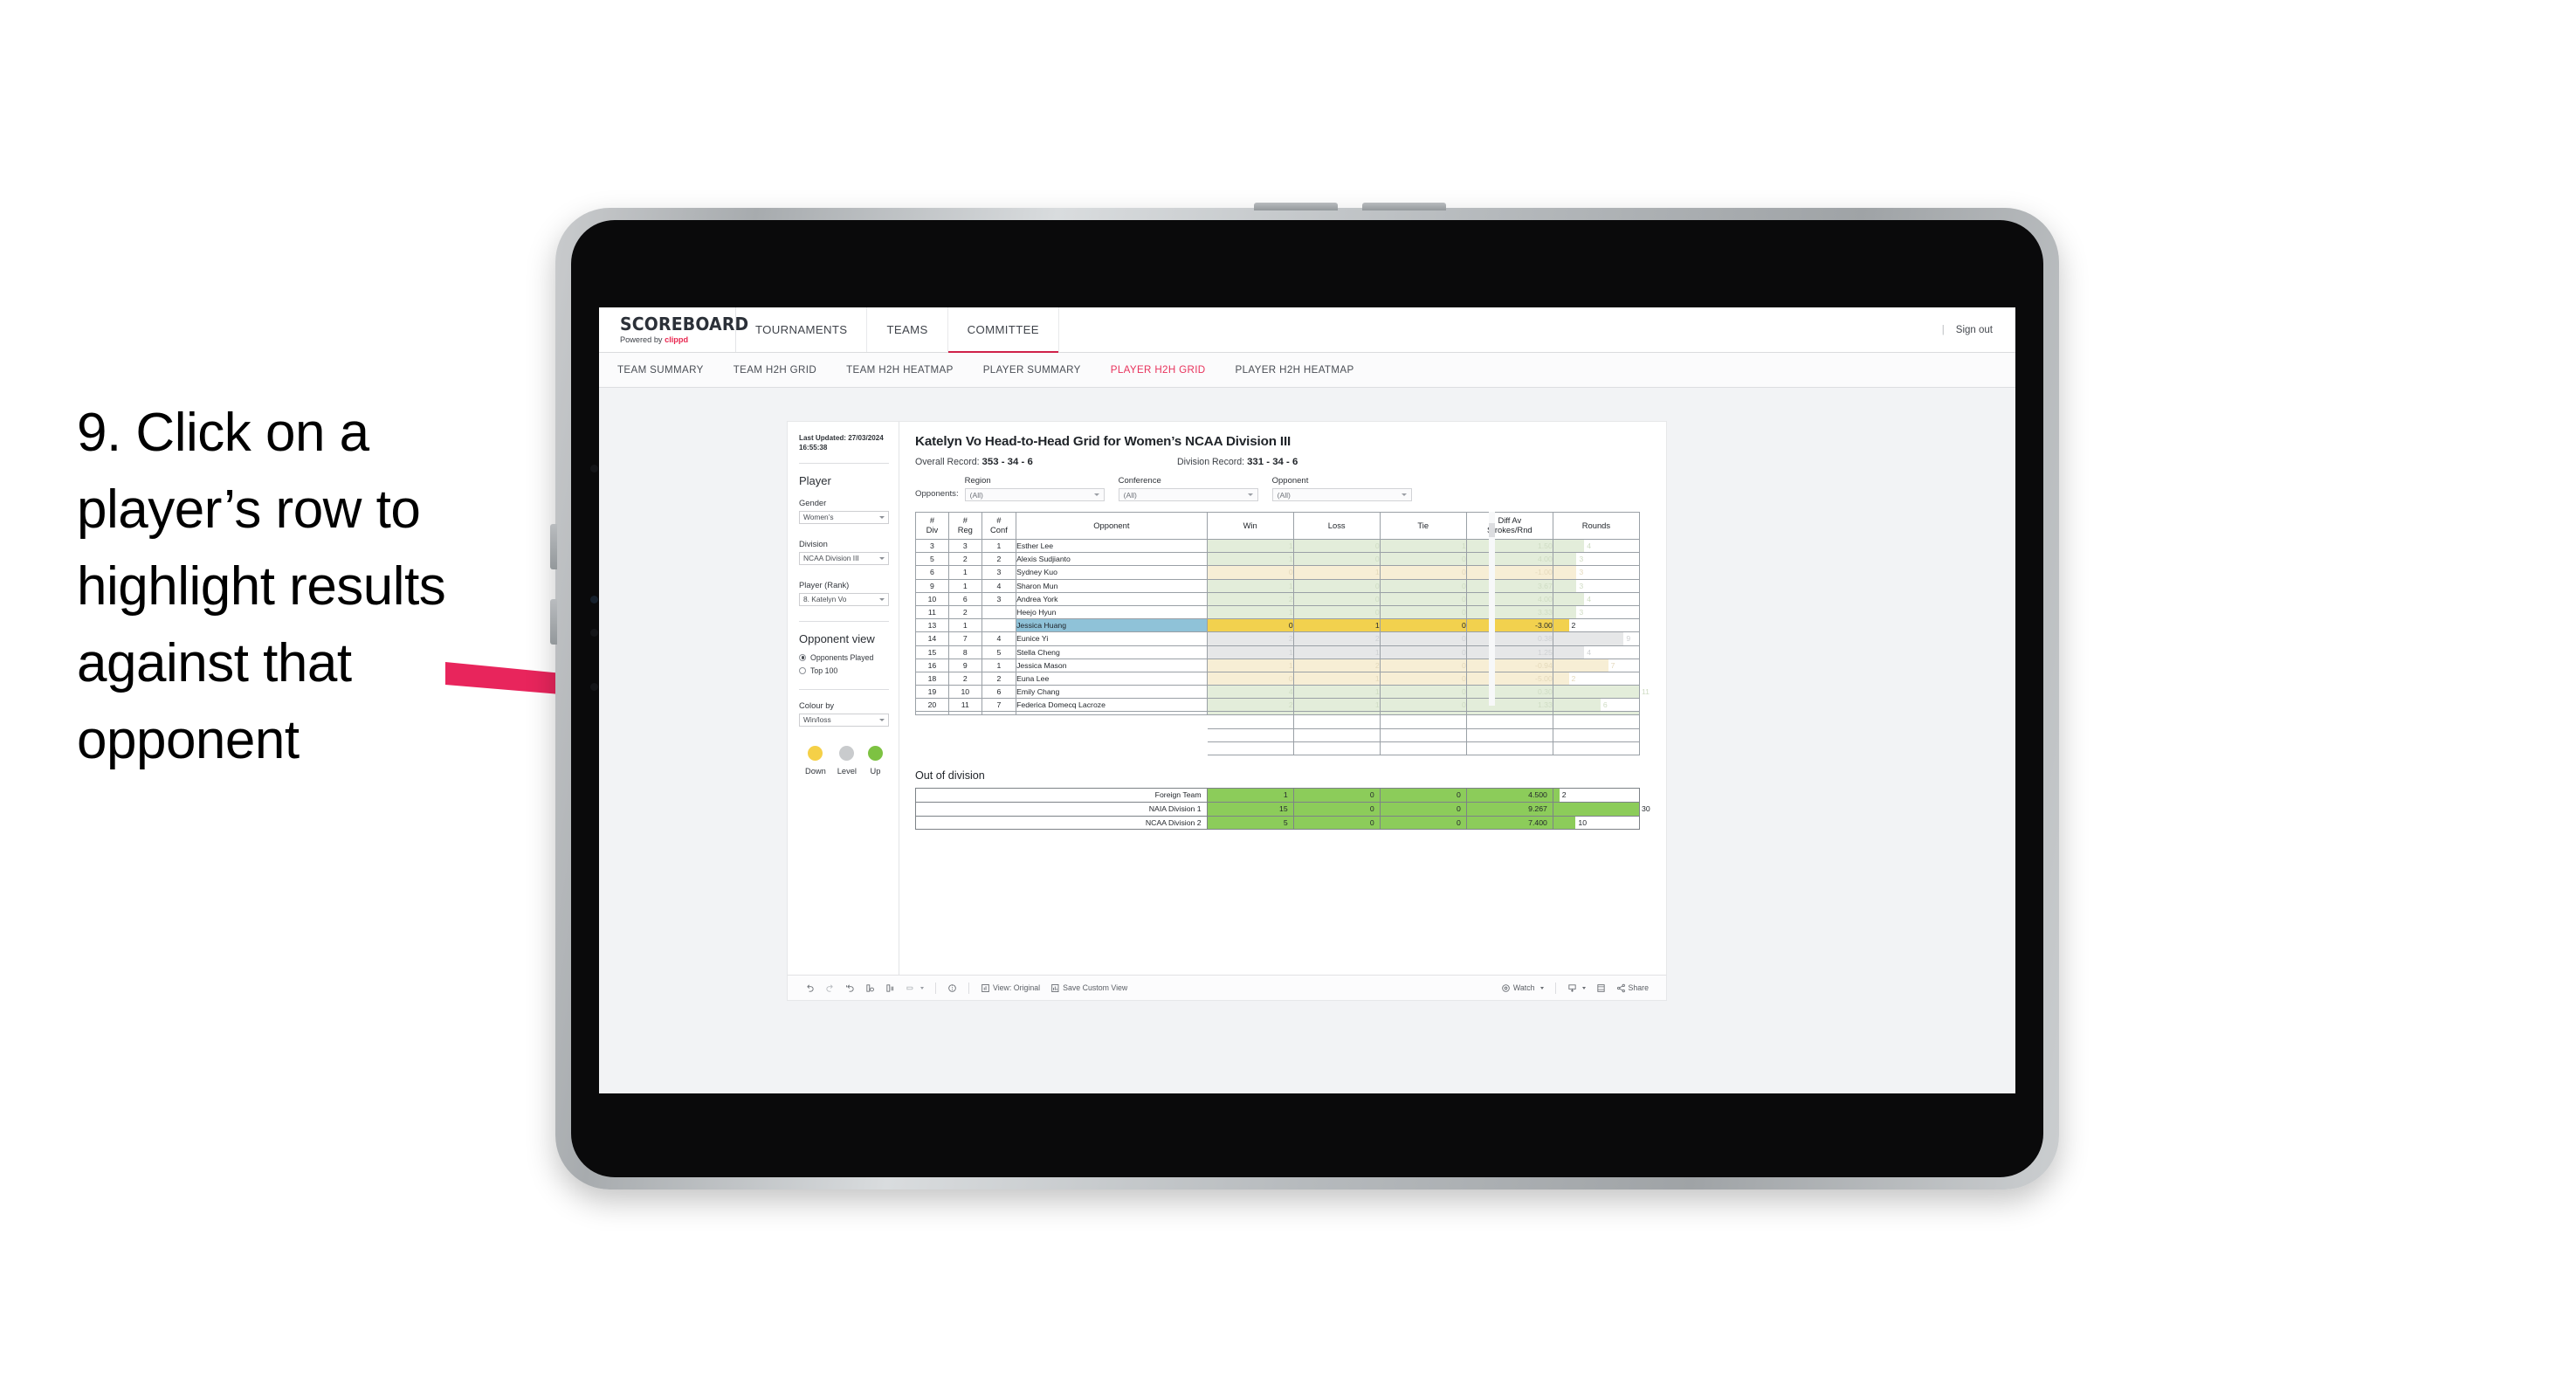 This screenshot has width=2576, height=1386. What do you see at coordinates (964, 692) in the screenshot?
I see `cell-reg: 10` at bounding box center [964, 692].